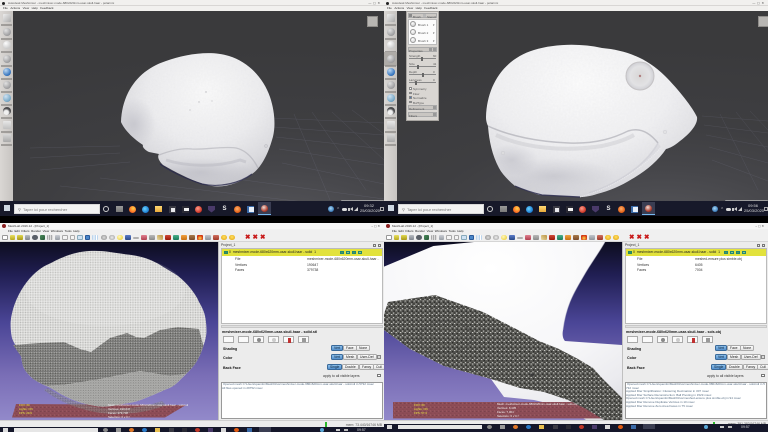 The image size is (768, 432). I want to click on svg-text: FPS: 57.3, so click(420, 413).